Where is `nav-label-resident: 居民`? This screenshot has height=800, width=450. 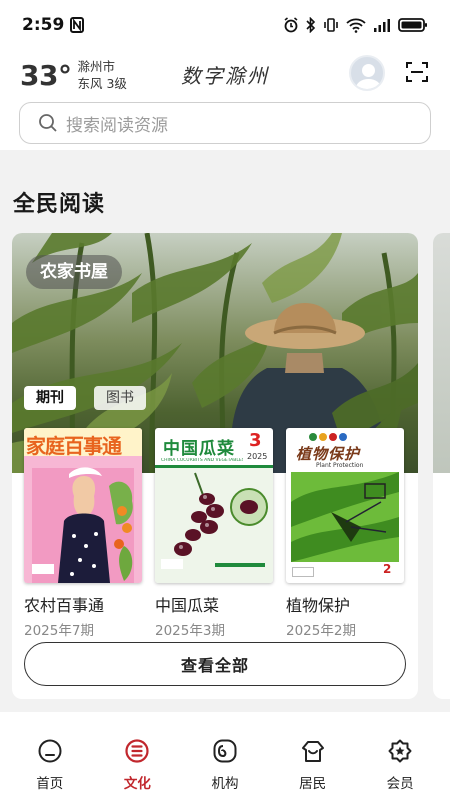 nav-label-resident: 居民 is located at coordinates (313, 784).